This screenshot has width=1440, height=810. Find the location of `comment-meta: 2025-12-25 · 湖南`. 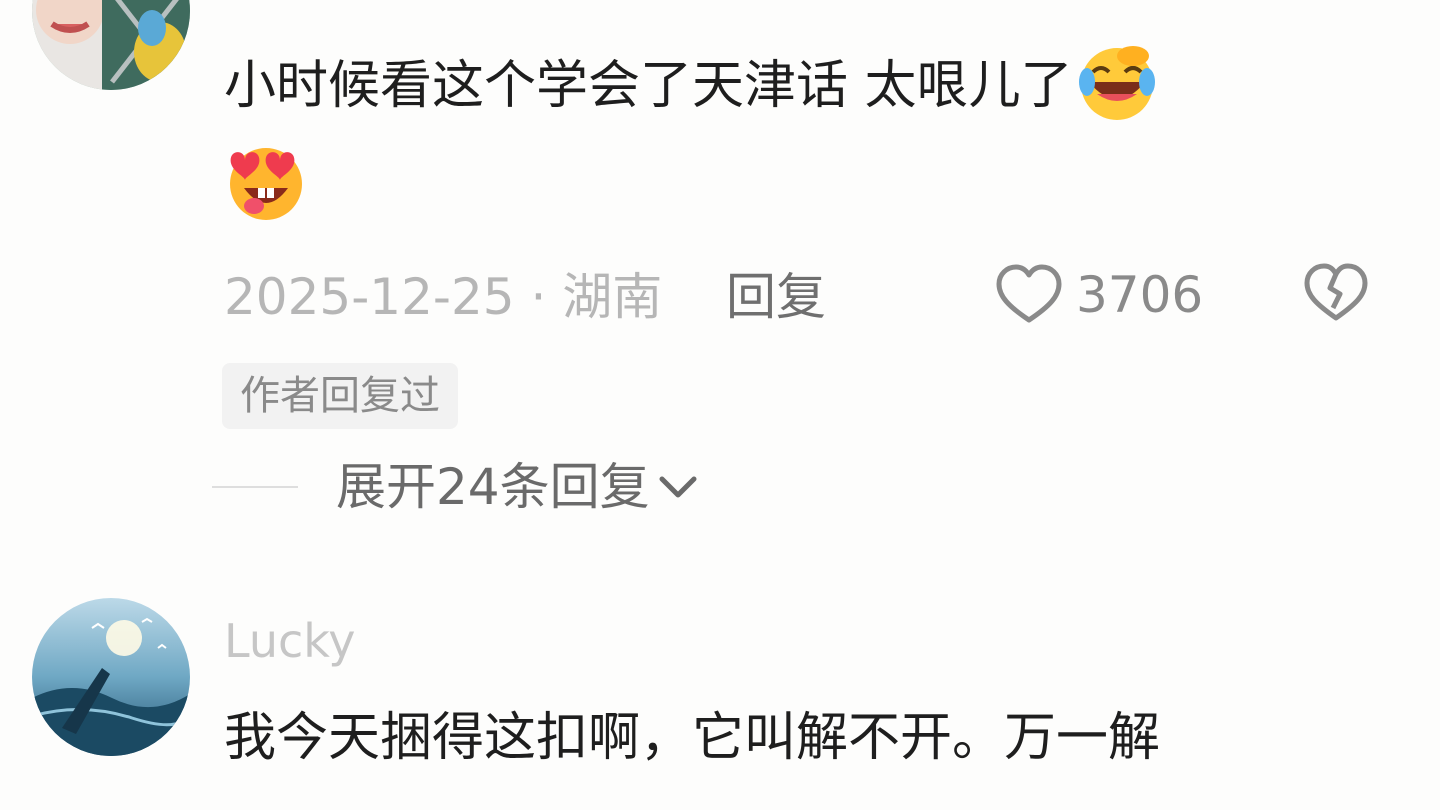

comment-meta: 2025-12-25 · 湖南 is located at coordinates (443, 297).